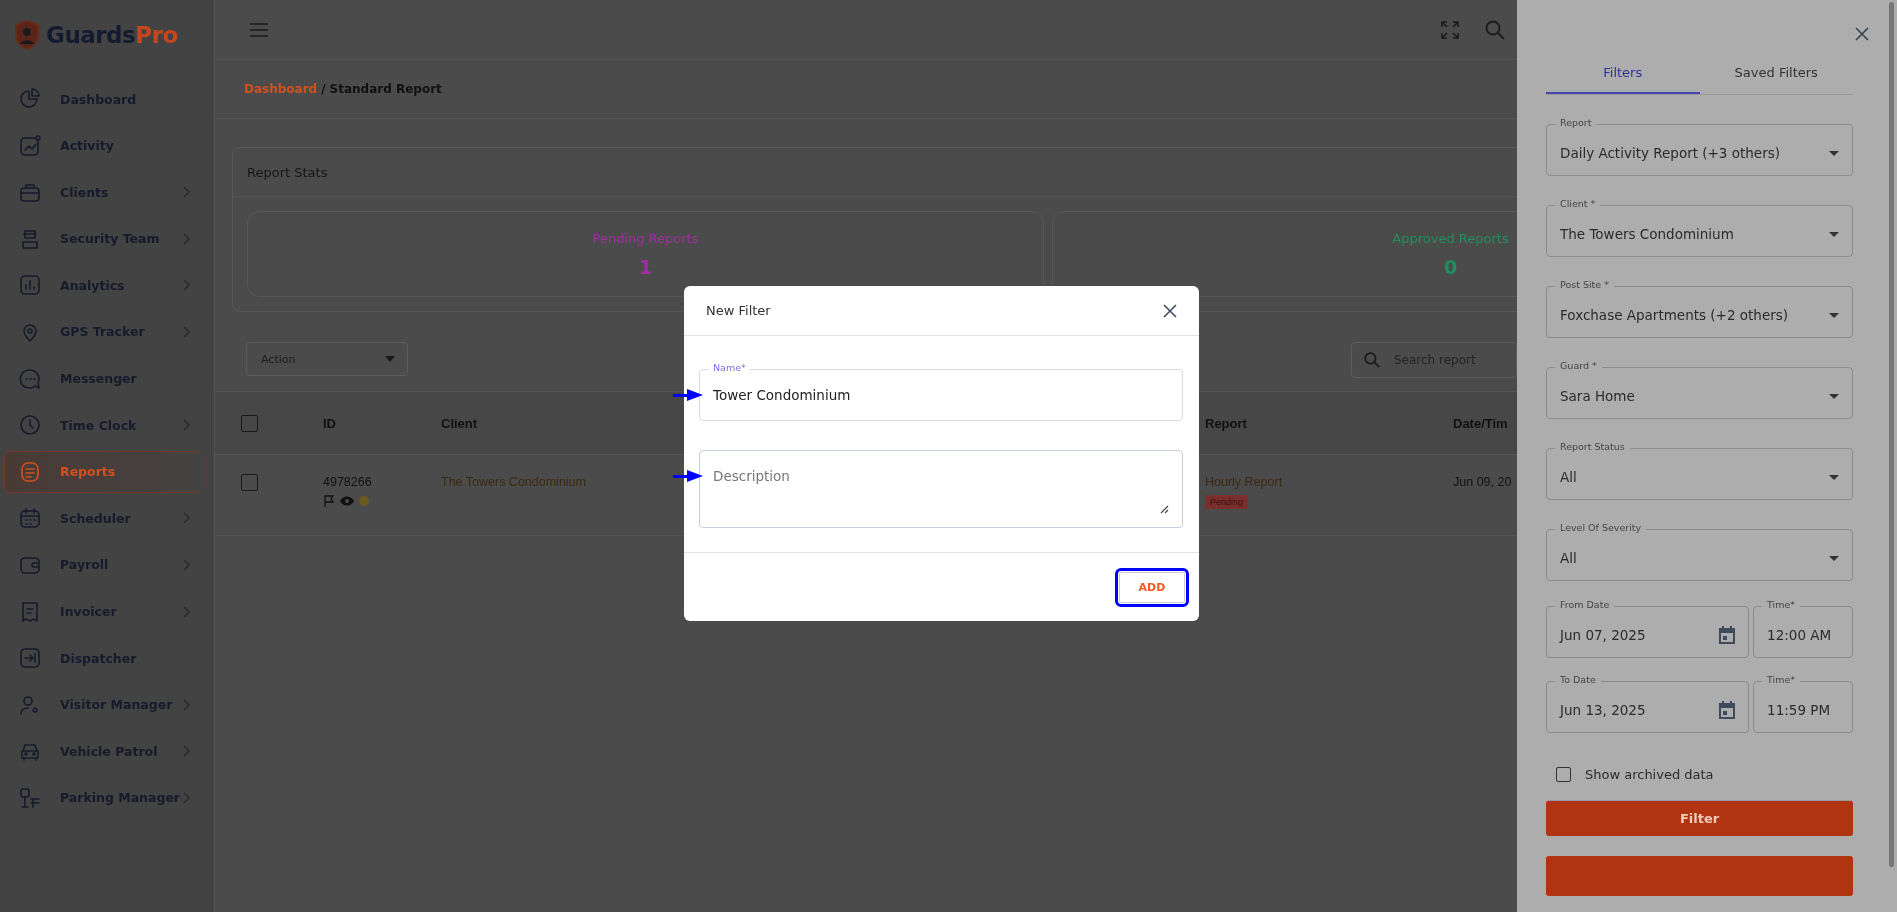 This screenshot has width=1897, height=912. What do you see at coordinates (1803, 628) in the screenshot?
I see `time-field: Time* 12:00 AM` at bounding box center [1803, 628].